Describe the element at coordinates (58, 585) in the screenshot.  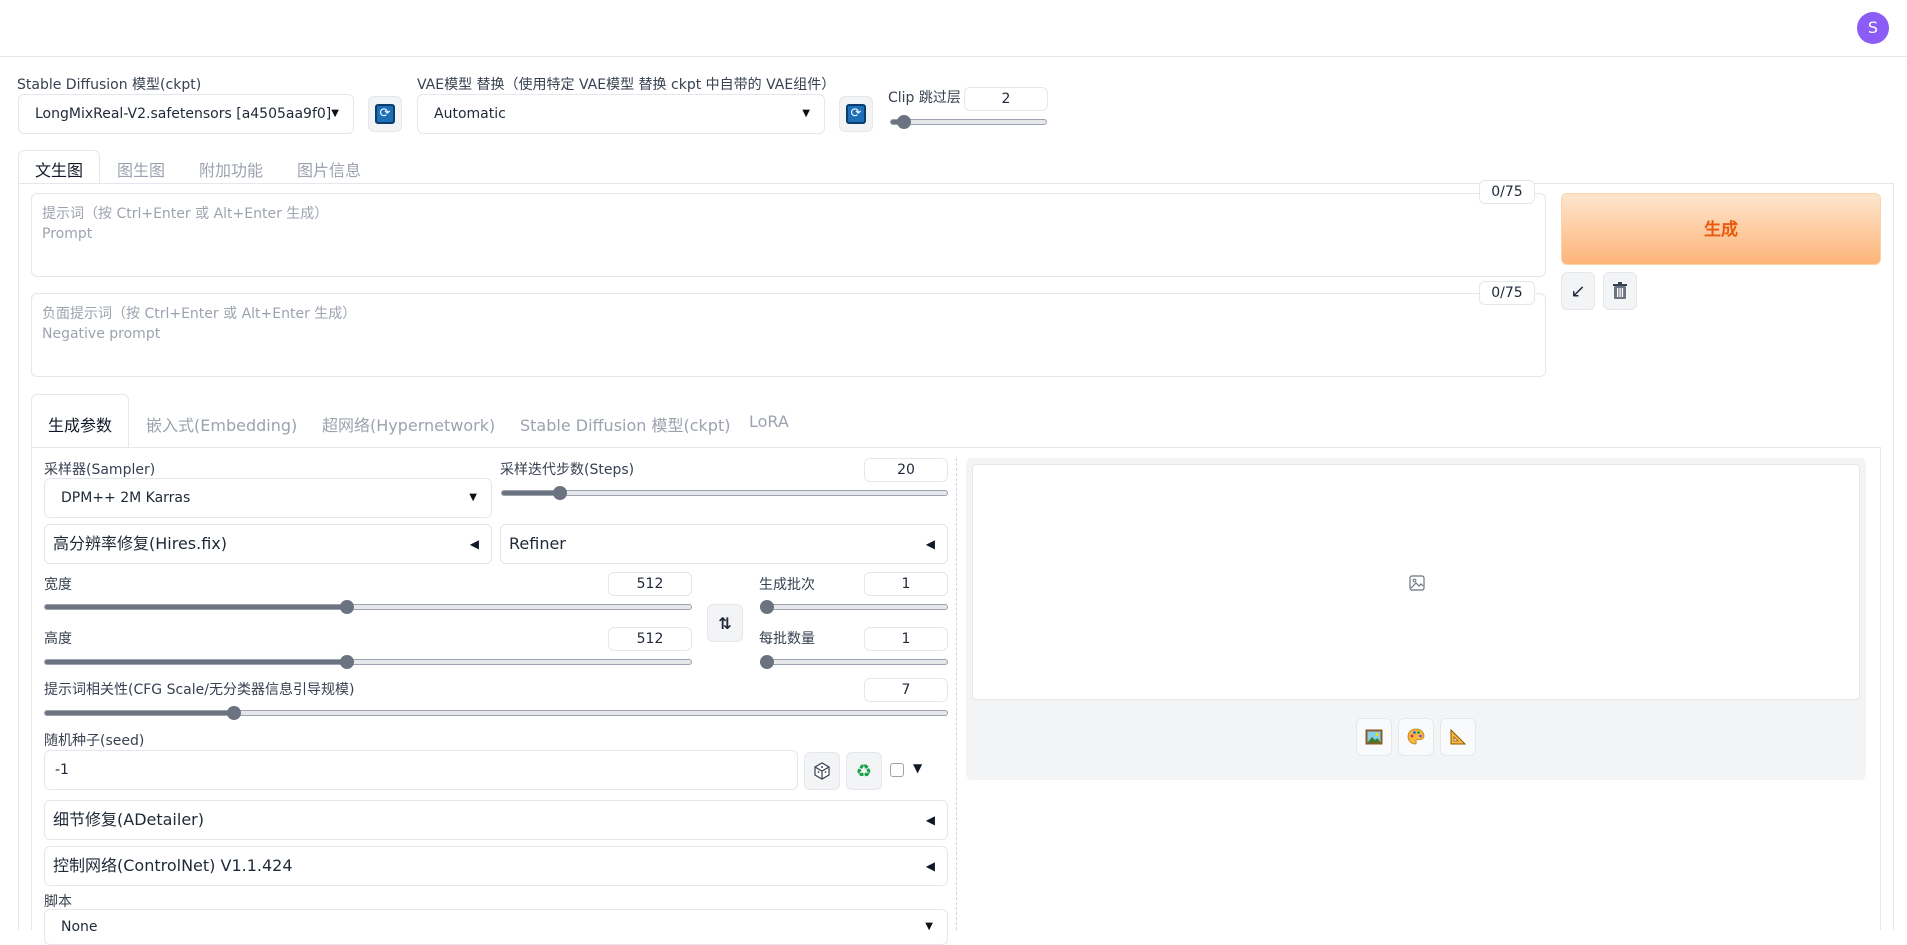
I see `width-label: 宽度` at that location.